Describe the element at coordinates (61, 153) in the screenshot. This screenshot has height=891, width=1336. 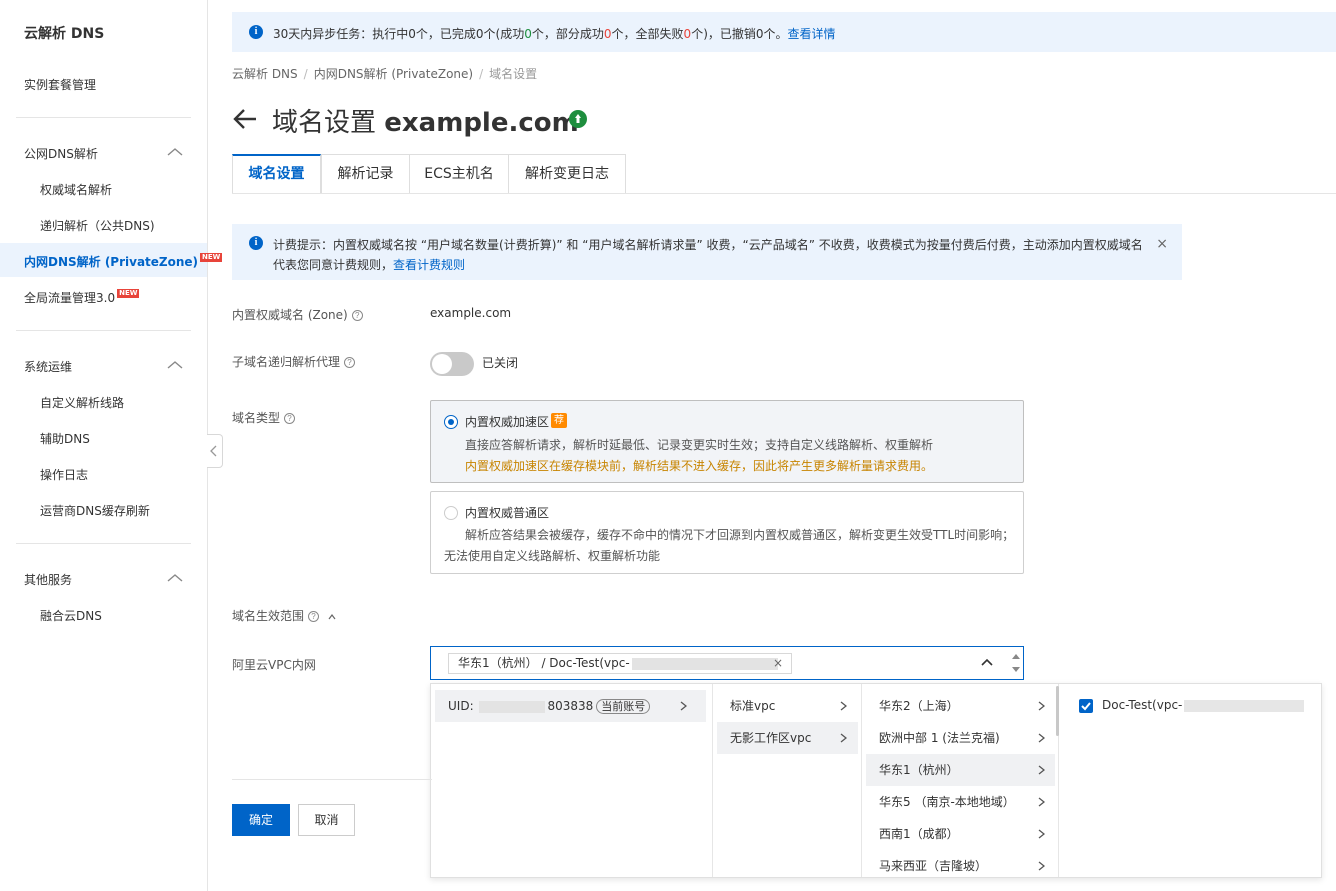
I see `sidebar-group-public-dns: 公网DNS解析` at that location.